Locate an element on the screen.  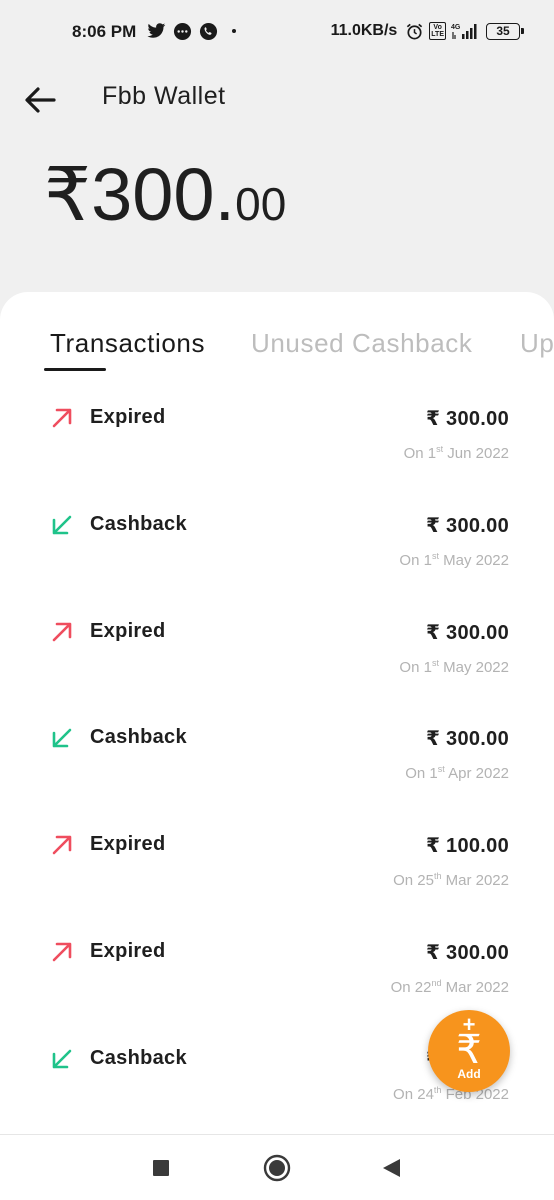
active-tab-indicator is located at coordinates (75, 369).